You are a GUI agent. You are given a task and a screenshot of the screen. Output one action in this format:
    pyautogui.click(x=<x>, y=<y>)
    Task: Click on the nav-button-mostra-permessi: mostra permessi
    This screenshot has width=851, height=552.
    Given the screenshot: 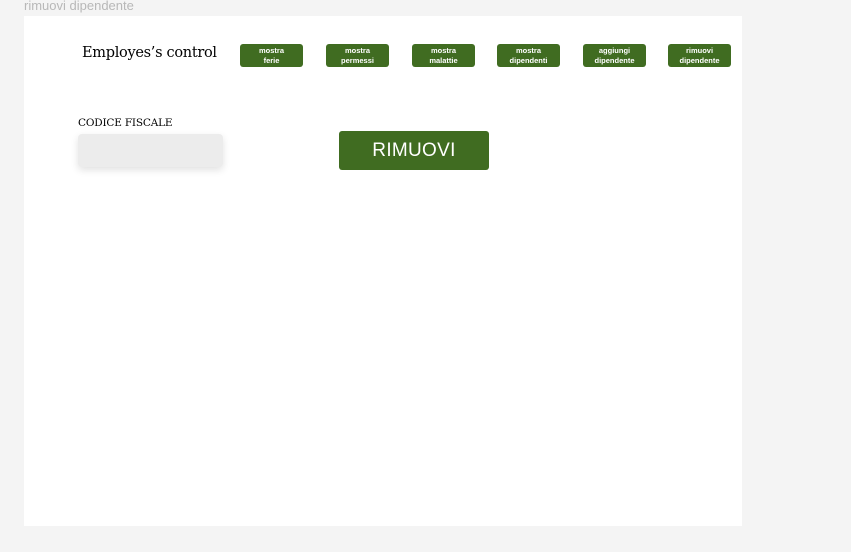 What is the action you would take?
    pyautogui.click(x=357, y=55)
    